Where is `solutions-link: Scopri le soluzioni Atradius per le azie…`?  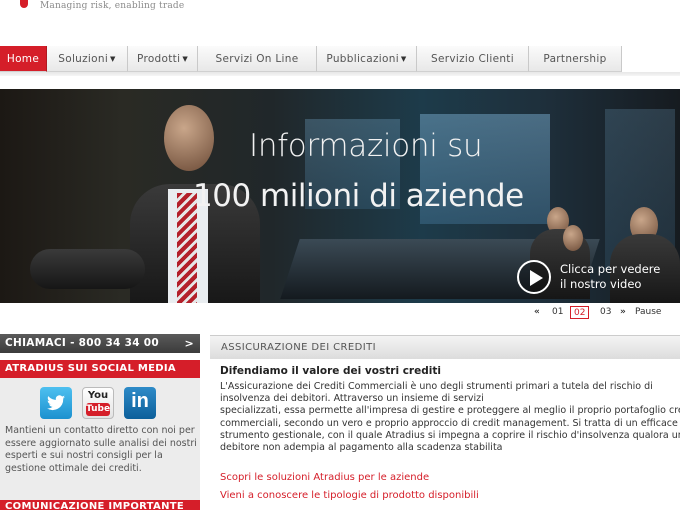
solutions-link: Scopri le soluzioni Atradius per le azie… is located at coordinates (324, 477).